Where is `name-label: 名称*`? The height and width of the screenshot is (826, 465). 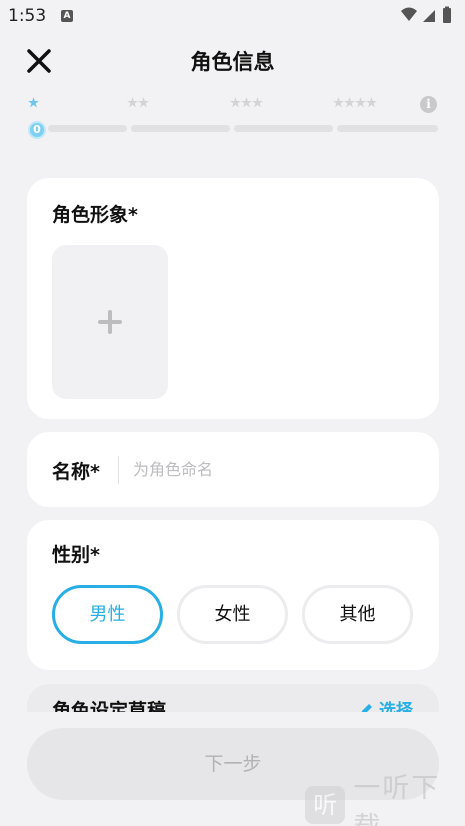 name-label: 名称* is located at coordinates (76, 472).